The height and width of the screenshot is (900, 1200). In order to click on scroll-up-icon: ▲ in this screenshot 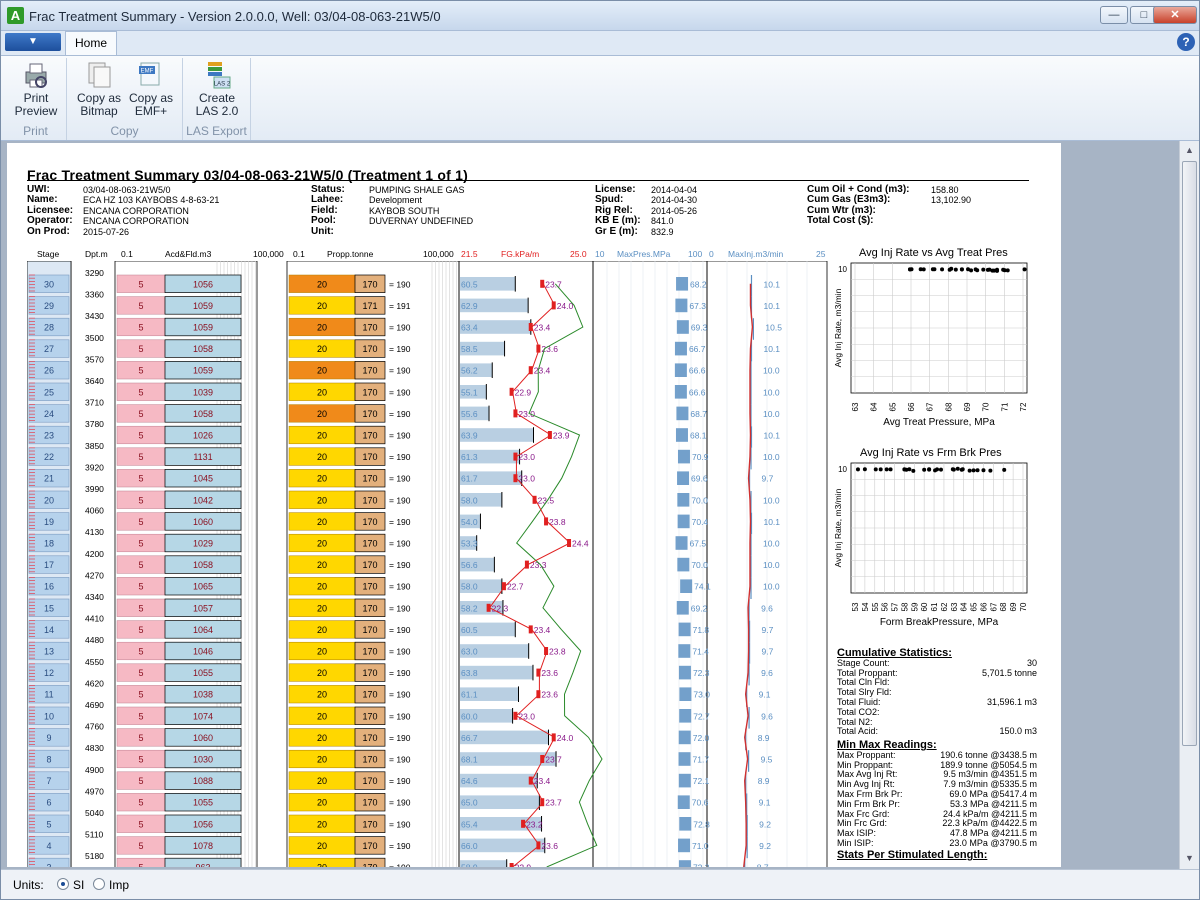, I will do `click(1189, 150)`.